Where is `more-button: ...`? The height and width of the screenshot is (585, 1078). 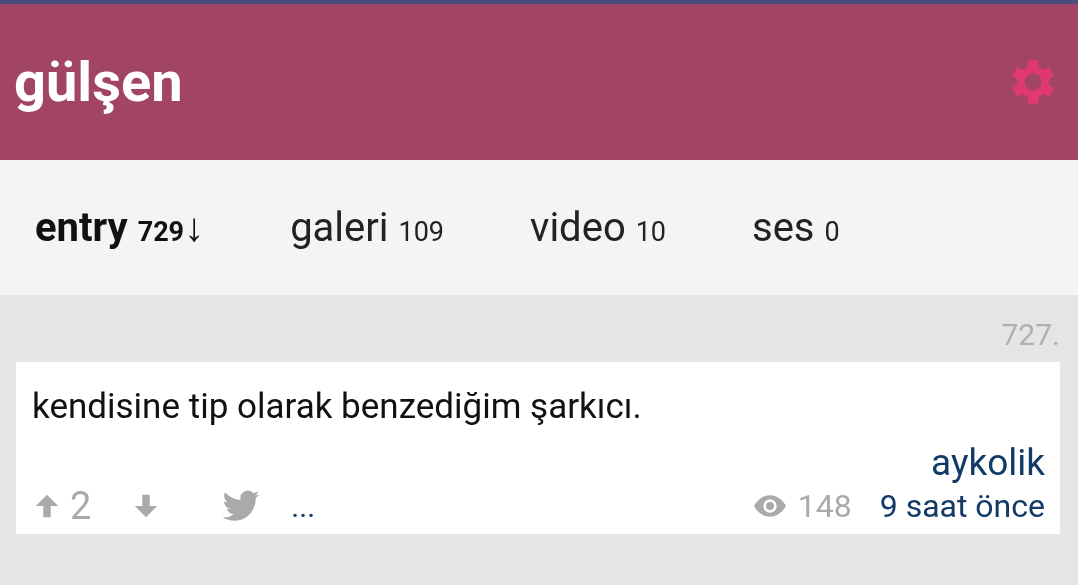 more-button: ... is located at coordinates (303, 506).